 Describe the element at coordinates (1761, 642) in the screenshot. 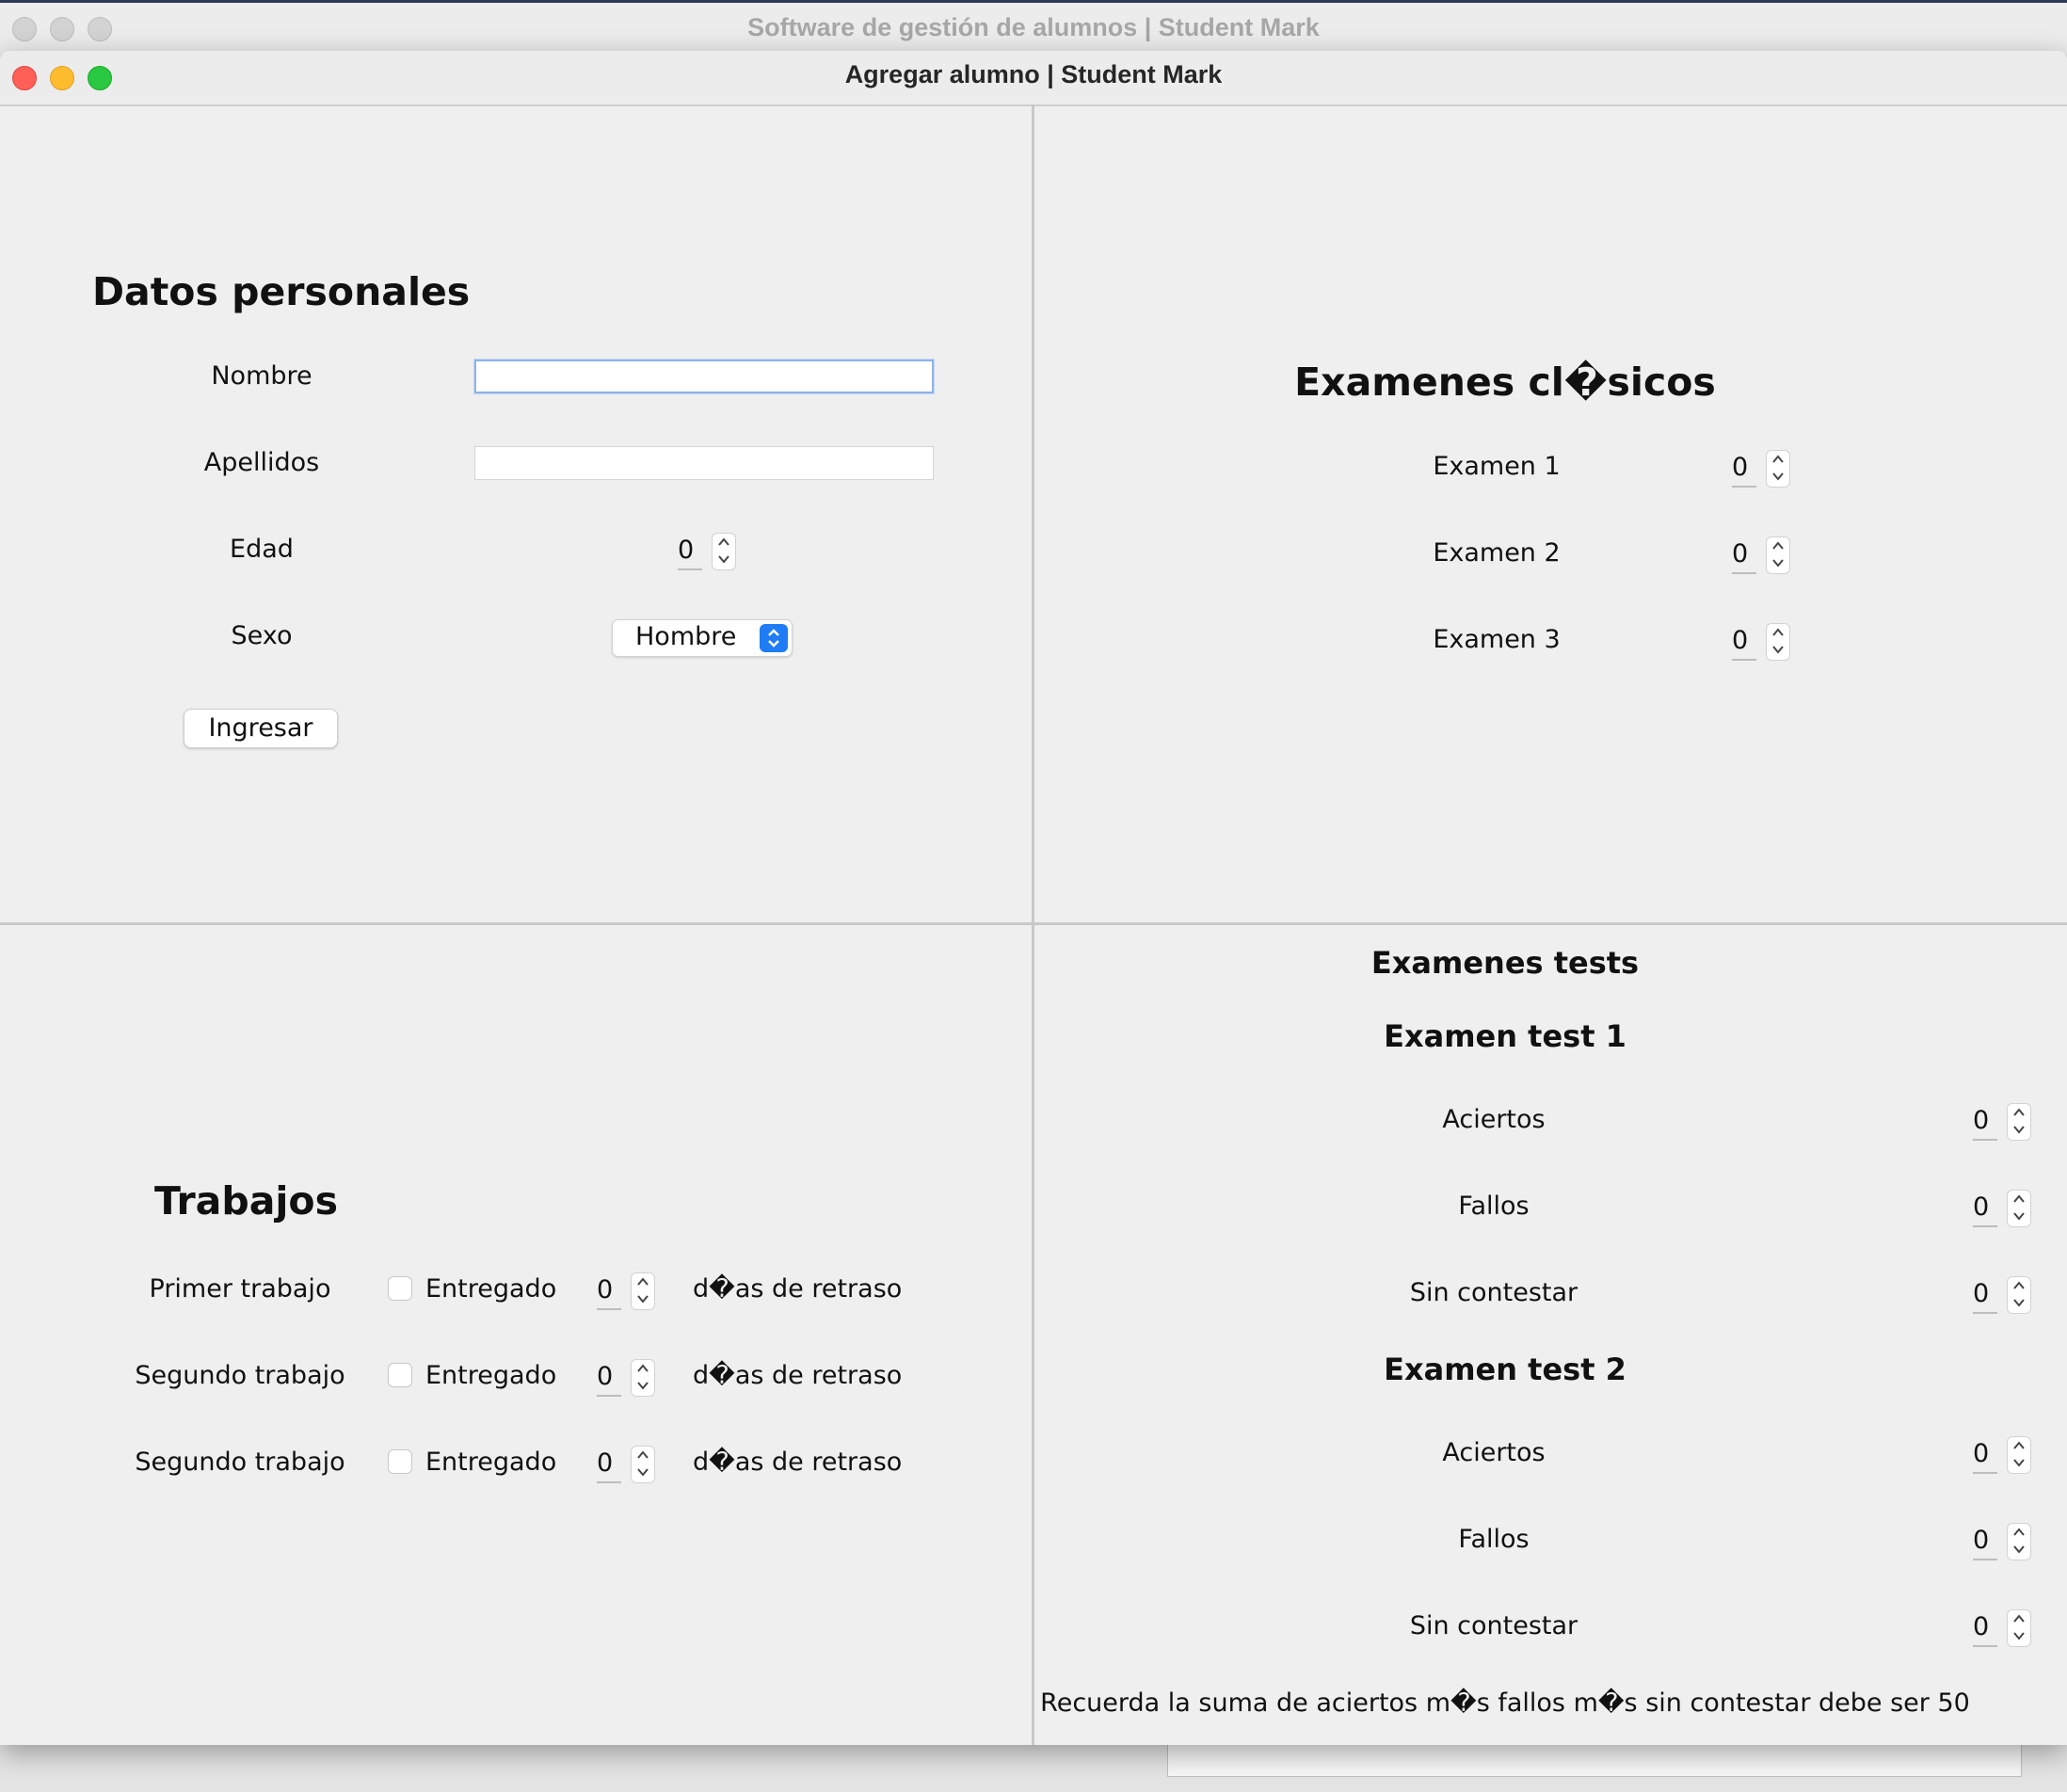

I see `exam3-spinner: 0` at that location.